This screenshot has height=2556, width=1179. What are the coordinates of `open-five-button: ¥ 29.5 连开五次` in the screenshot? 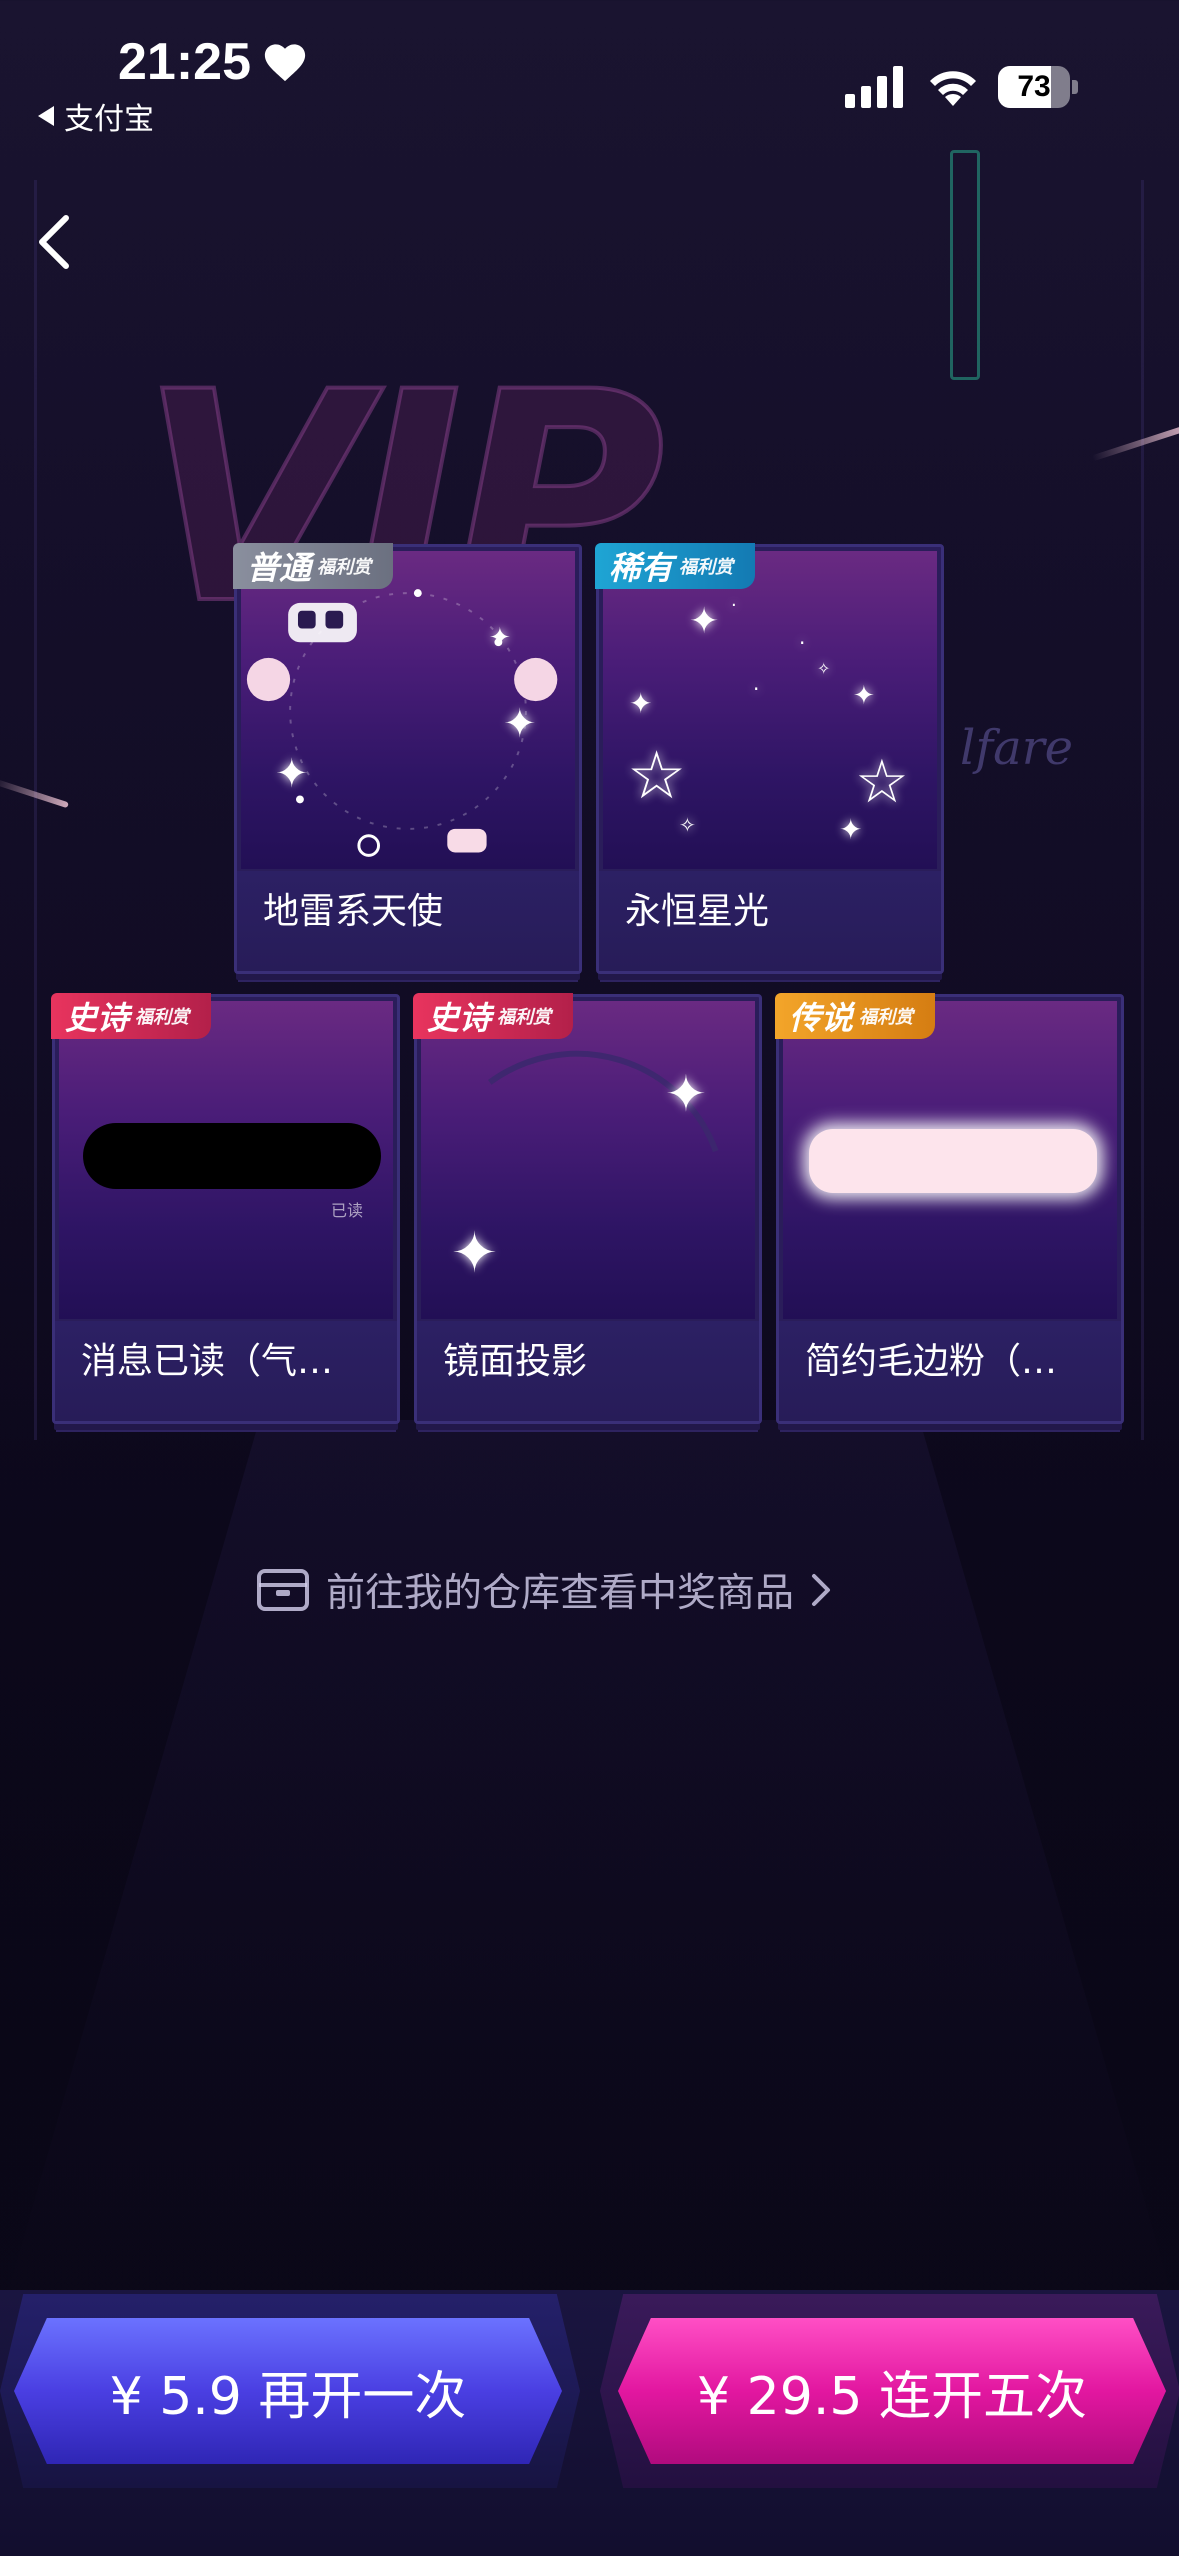 It's located at (892, 2391).